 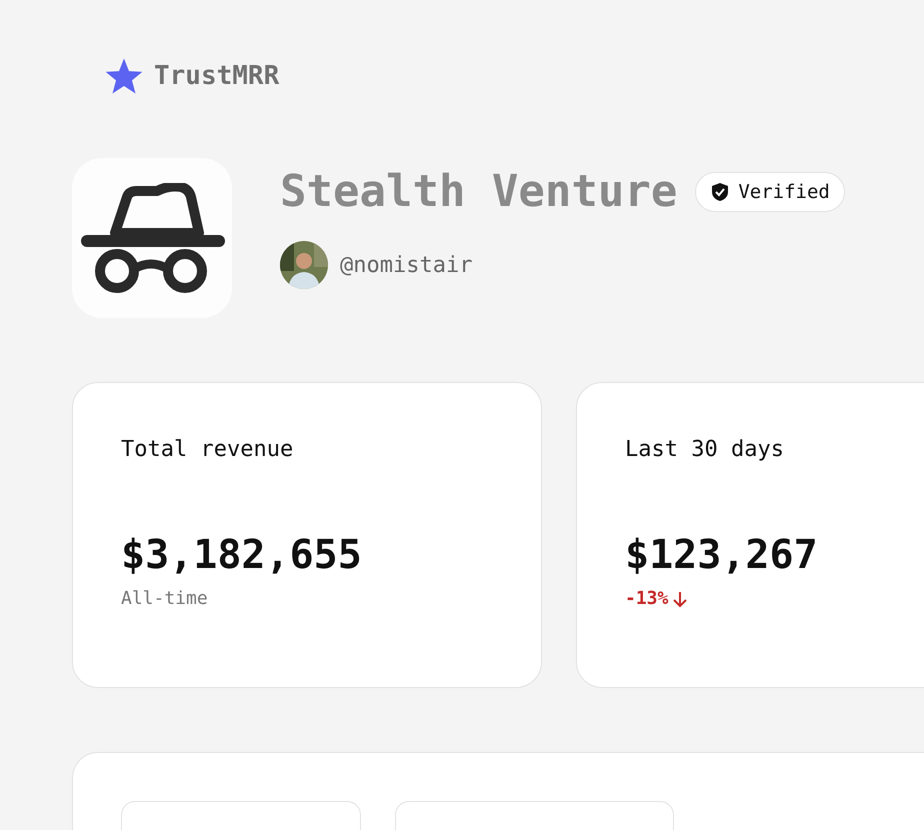 What do you see at coordinates (722, 555) in the screenshot?
I see `stat-value: $123,267` at bounding box center [722, 555].